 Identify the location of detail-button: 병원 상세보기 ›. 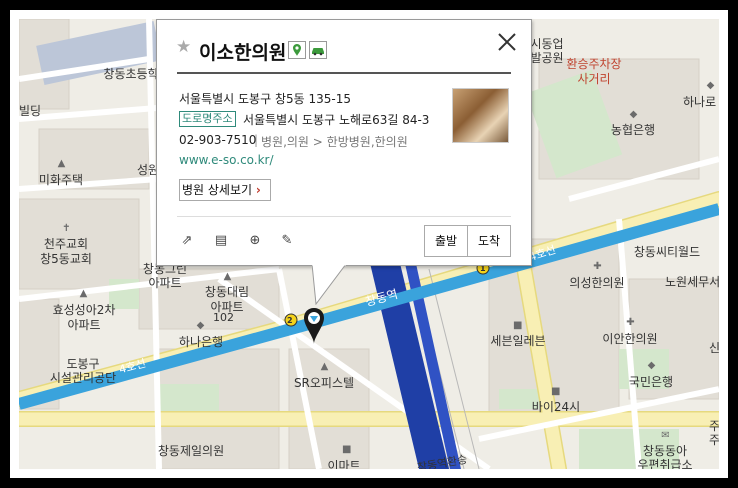
(225, 190).